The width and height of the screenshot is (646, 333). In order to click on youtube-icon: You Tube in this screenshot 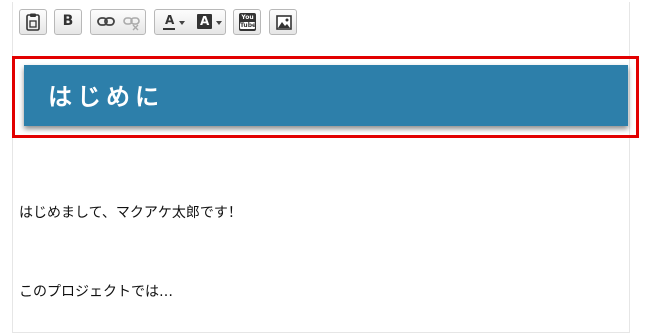, I will do `click(247, 22)`.